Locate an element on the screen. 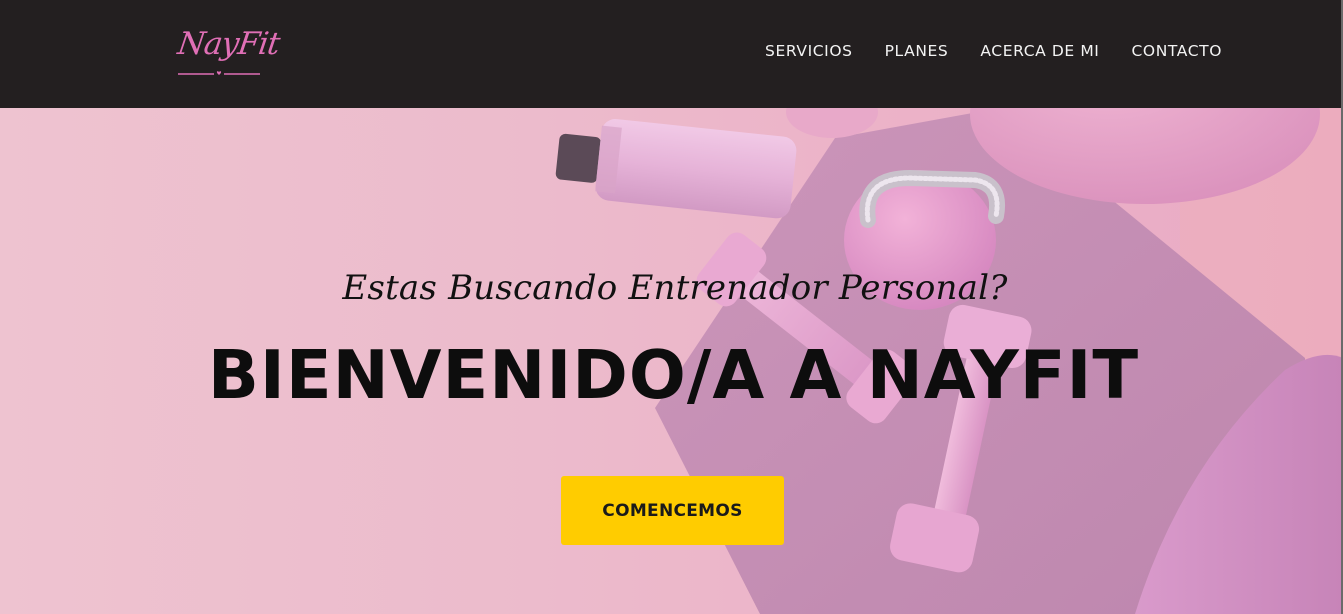  logo-underline-icon is located at coordinates (219, 73).